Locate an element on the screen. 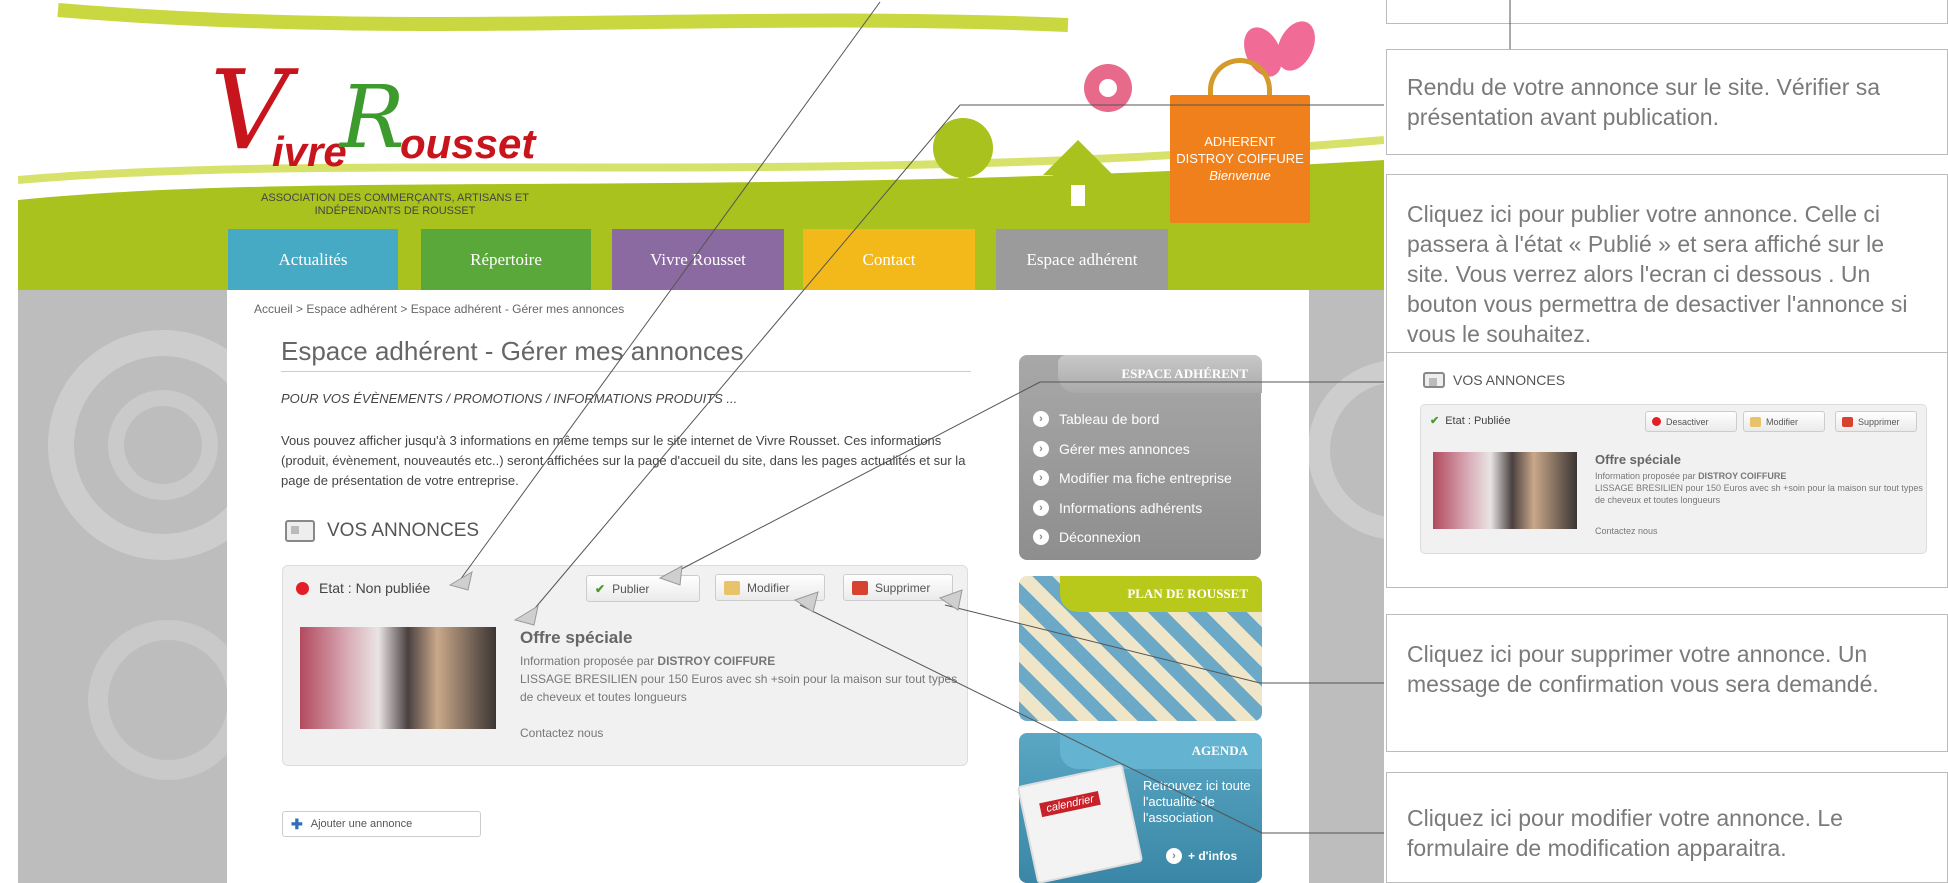 The width and height of the screenshot is (1948, 883). add-annonce-button: ✚ Ajouter une annonce is located at coordinates (381, 824).